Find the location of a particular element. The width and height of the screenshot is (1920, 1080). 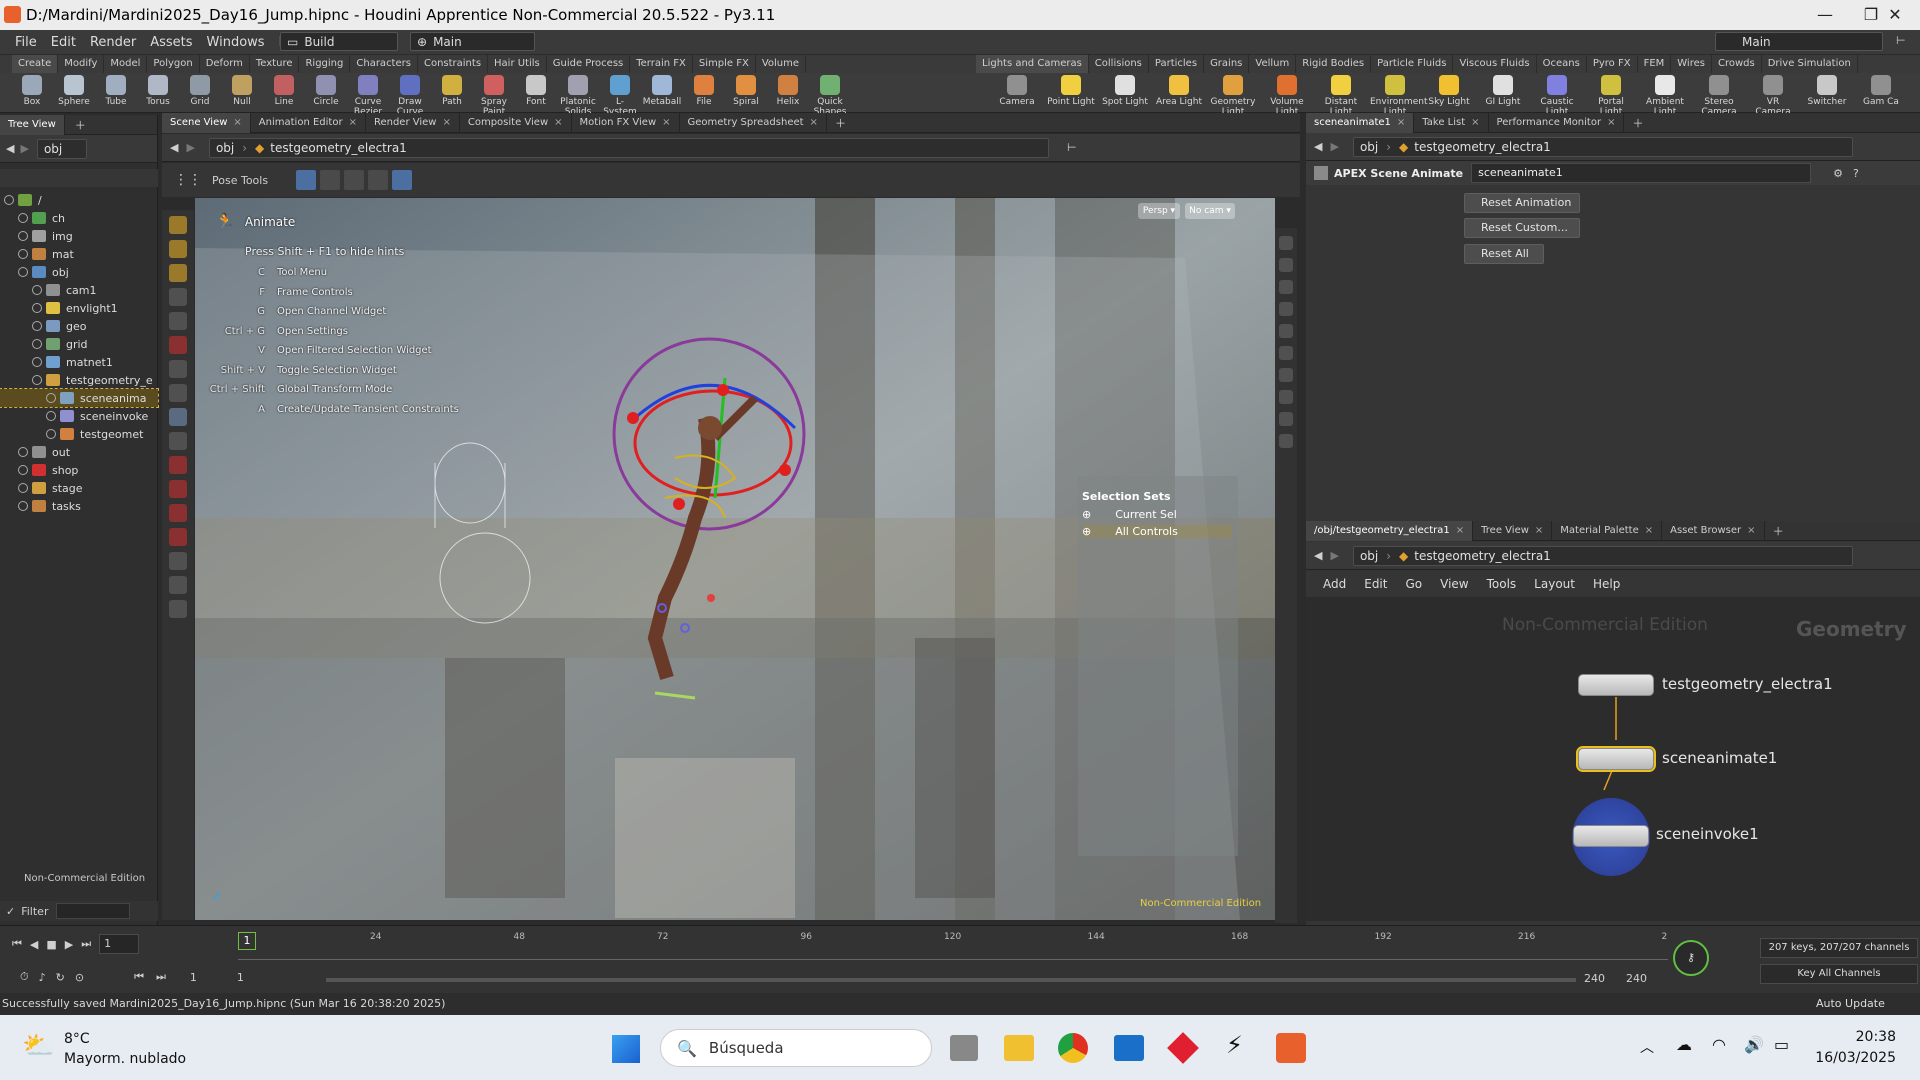

info-icon is located at coordinates (1286, 441).